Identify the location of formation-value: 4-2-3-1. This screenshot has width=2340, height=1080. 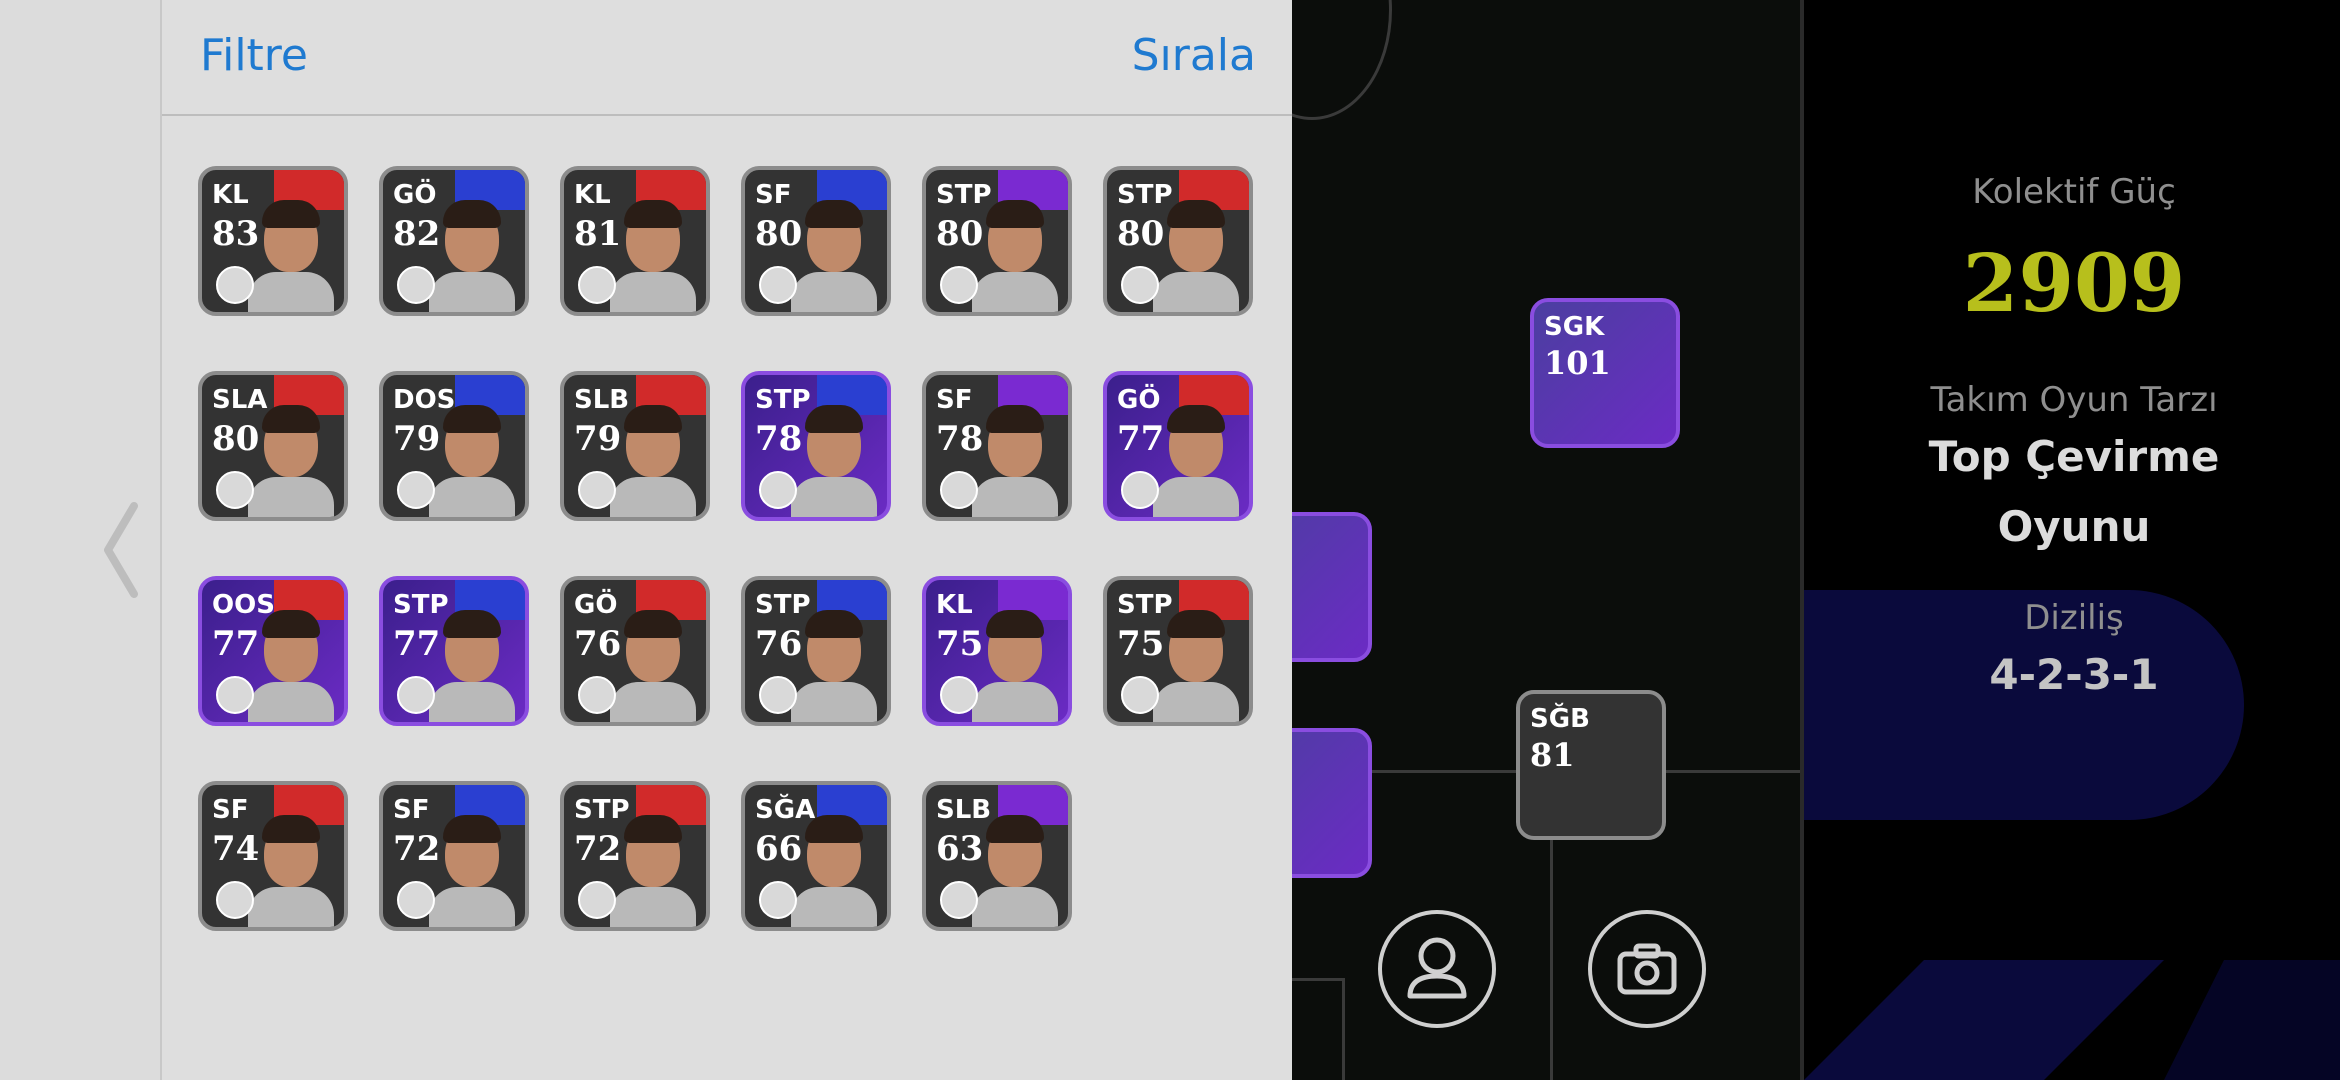
(2072, 674).